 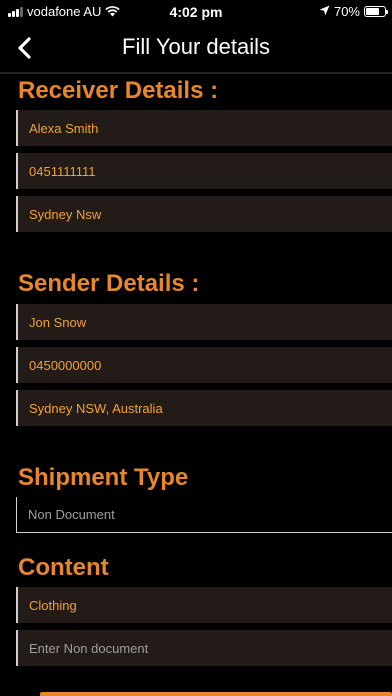 I want to click on content-section-title: Content, so click(x=63, y=567).